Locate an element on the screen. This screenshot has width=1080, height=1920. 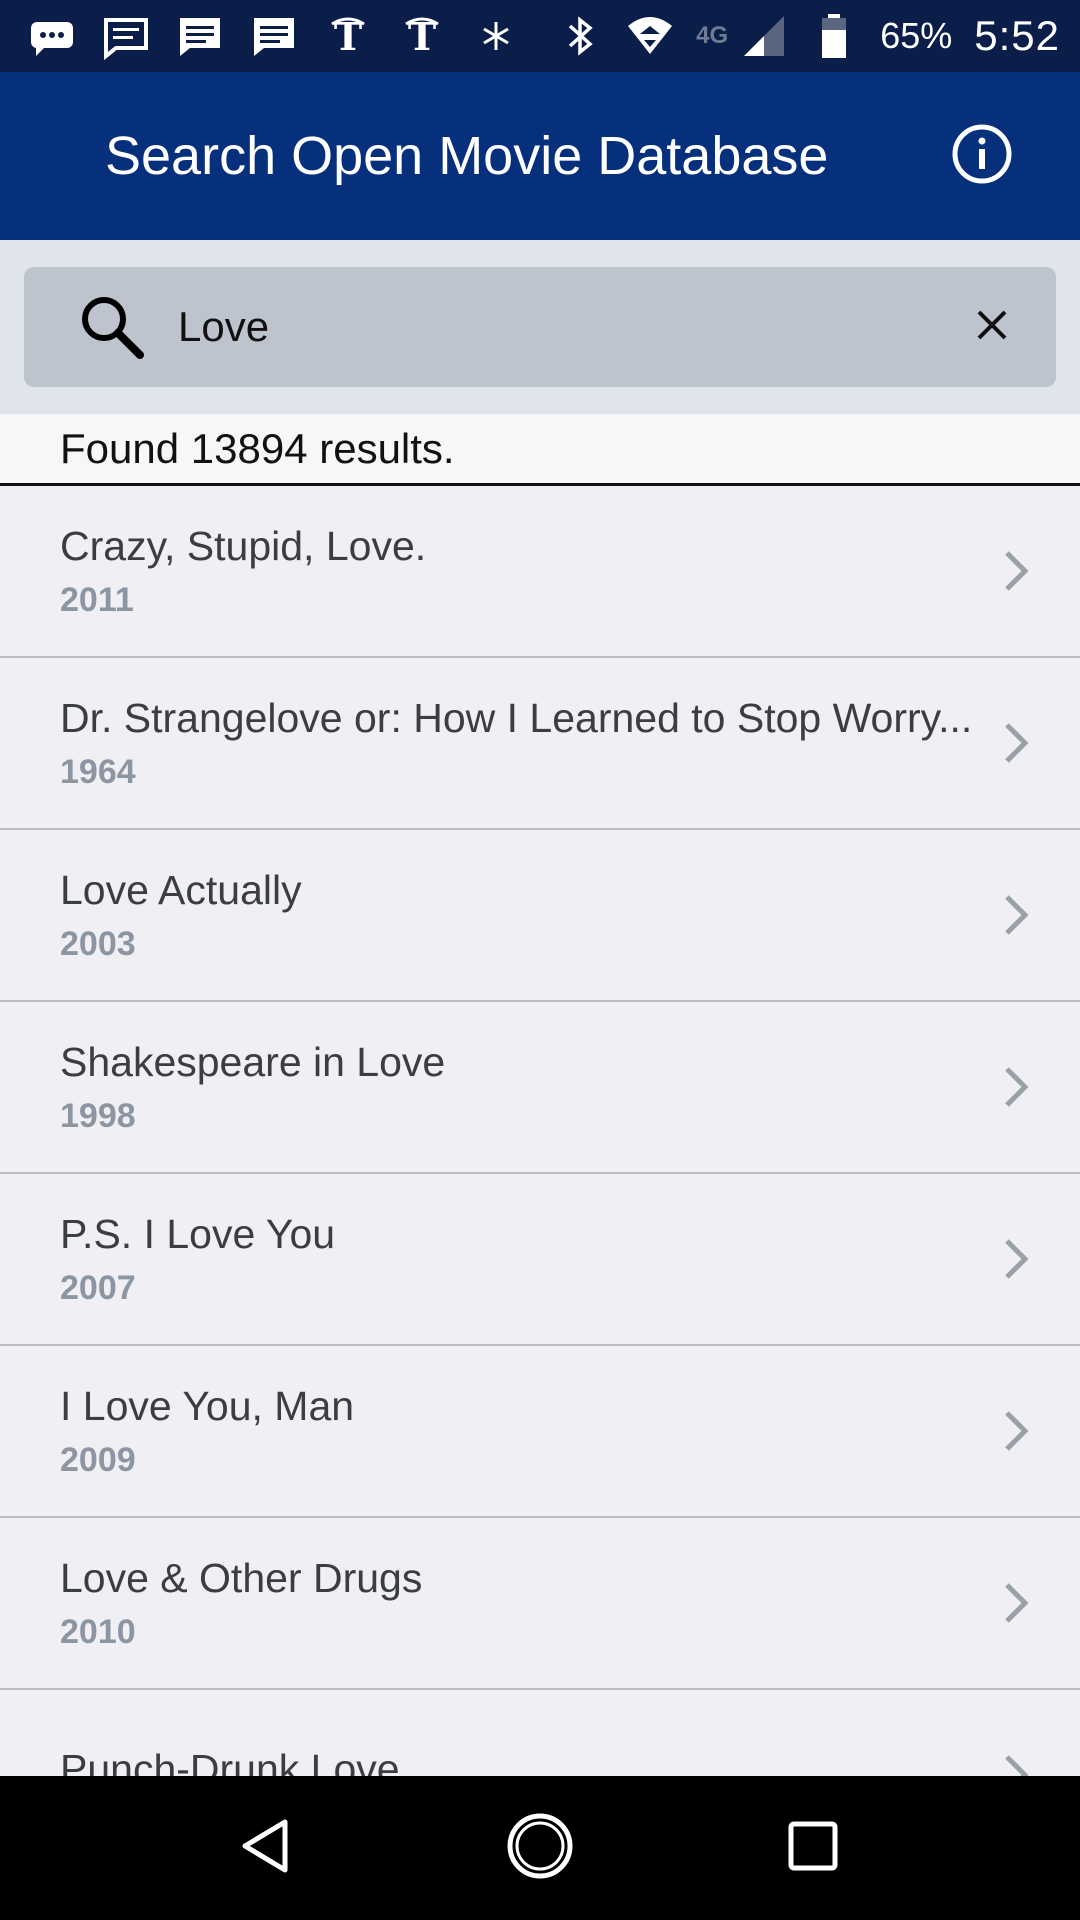
battery-percent: 65% is located at coordinates (916, 35).